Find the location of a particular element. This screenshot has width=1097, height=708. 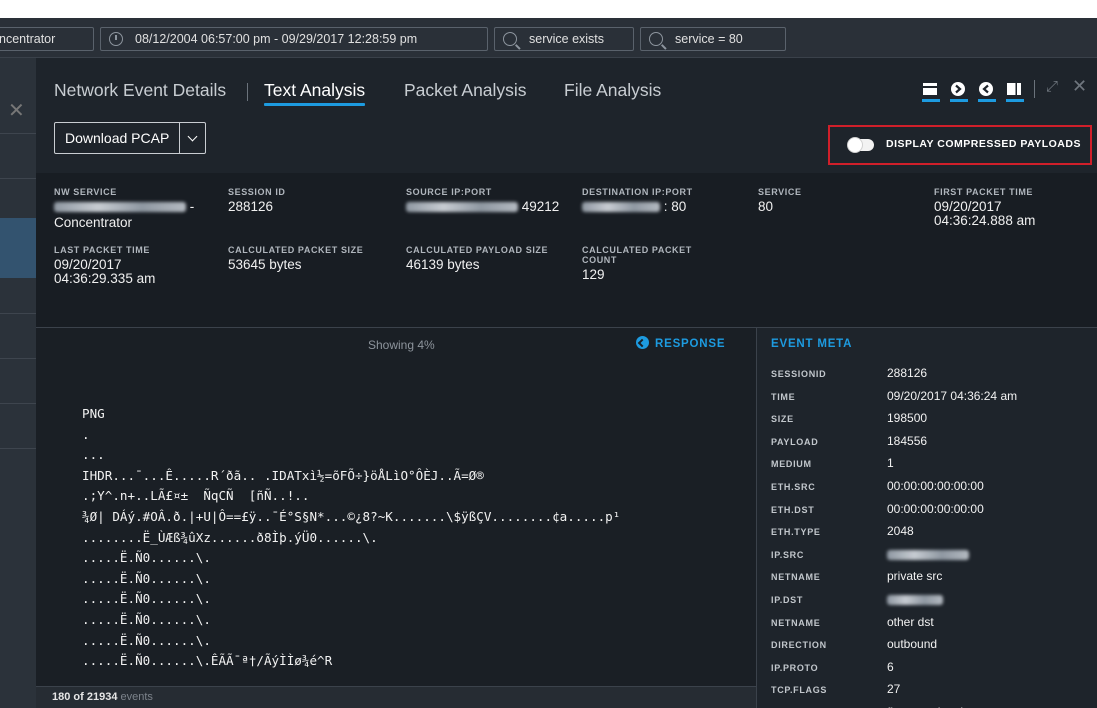

source-ip-port-value: 49212 is located at coordinates (482, 207).